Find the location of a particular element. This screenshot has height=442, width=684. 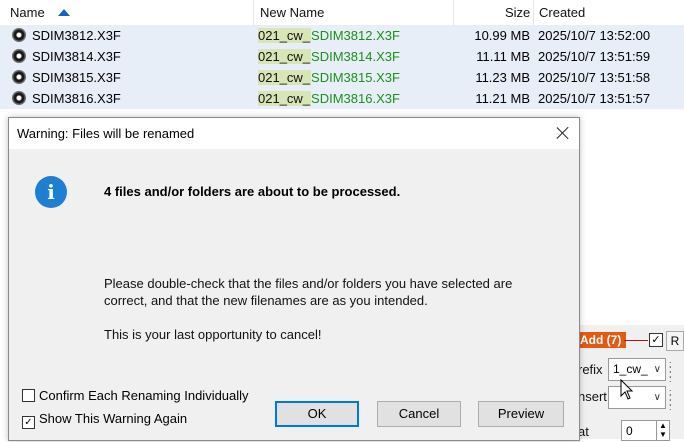

file-created: 2025/10/7 13:51:59 is located at coordinates (594, 56).